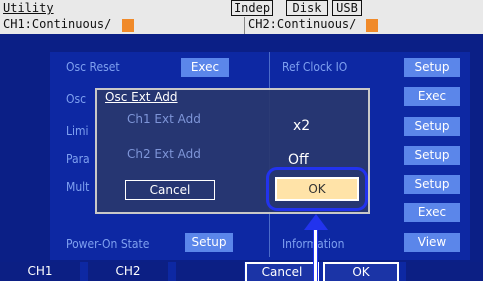  Describe the element at coordinates (244, 25) in the screenshot. I see `status-divider` at that location.